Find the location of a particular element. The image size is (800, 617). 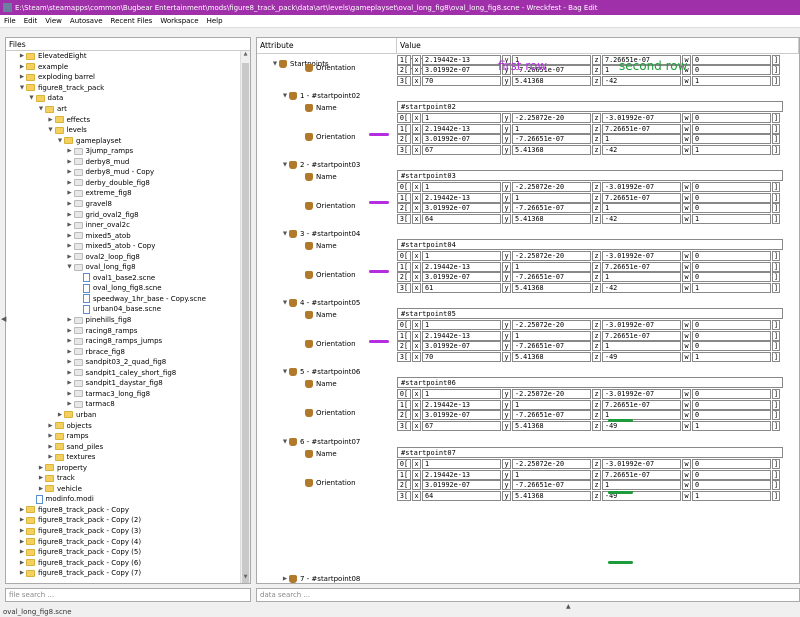

menu-workspace: Workspace is located at coordinates (179, 21).